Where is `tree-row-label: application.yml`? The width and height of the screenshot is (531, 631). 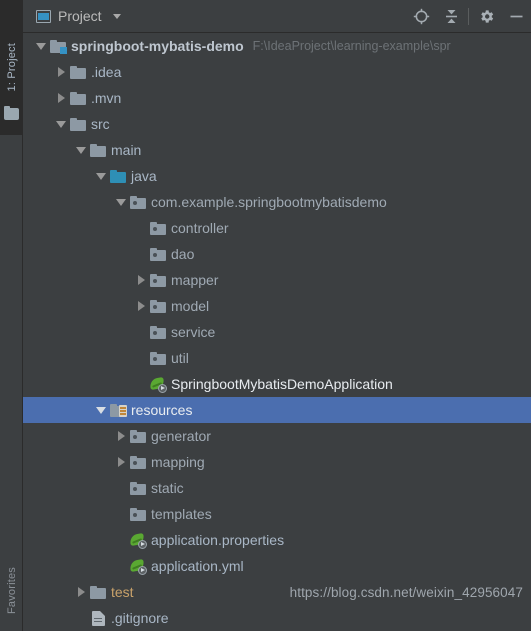
tree-row-label: application.yml is located at coordinates (197, 566).